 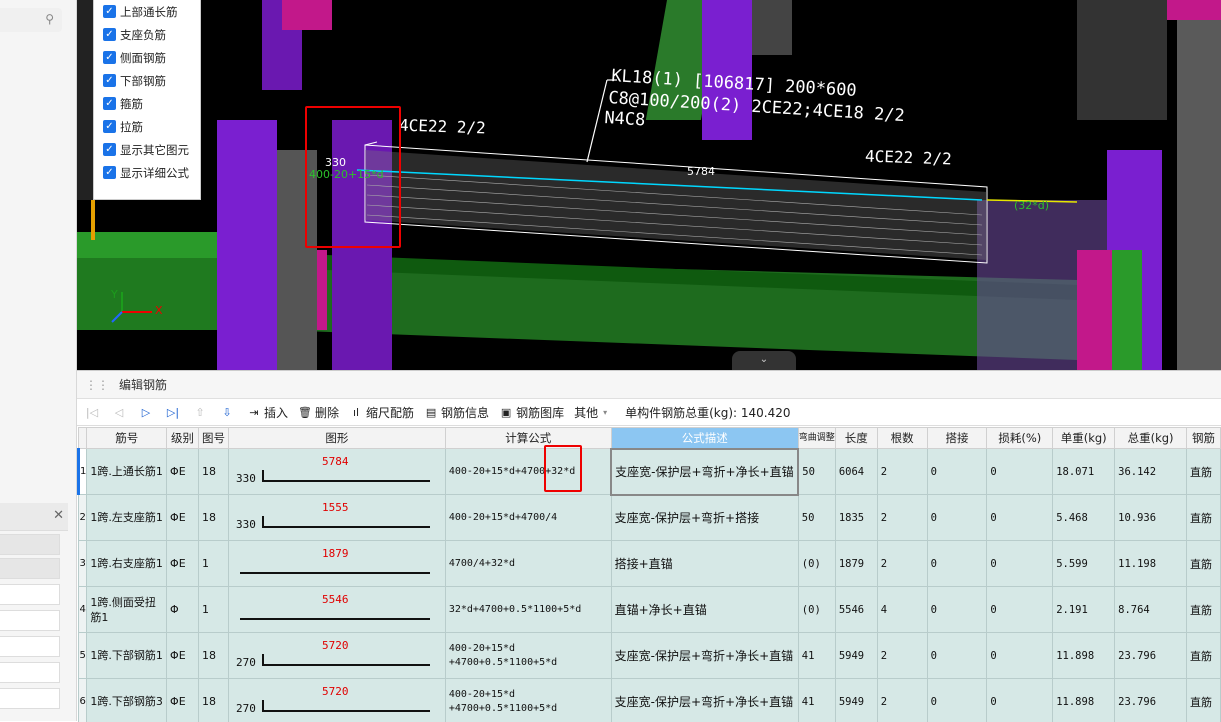 What do you see at coordinates (381, 412) in the screenshot?
I see `scale-rebar-button: ıl缩尺配筋` at bounding box center [381, 412].